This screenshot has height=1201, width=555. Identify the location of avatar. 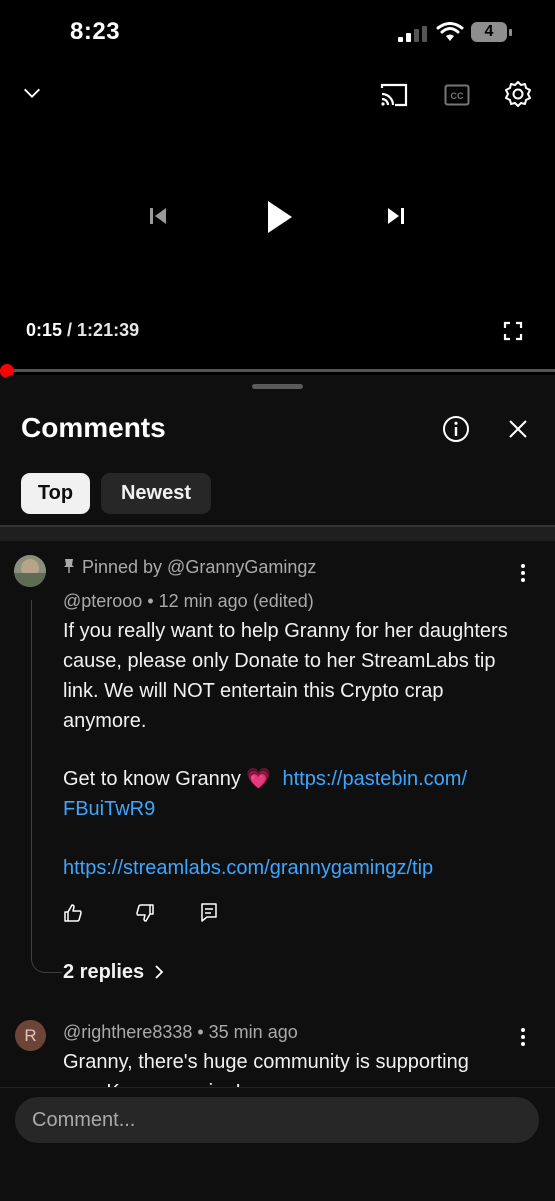
(30, 571).